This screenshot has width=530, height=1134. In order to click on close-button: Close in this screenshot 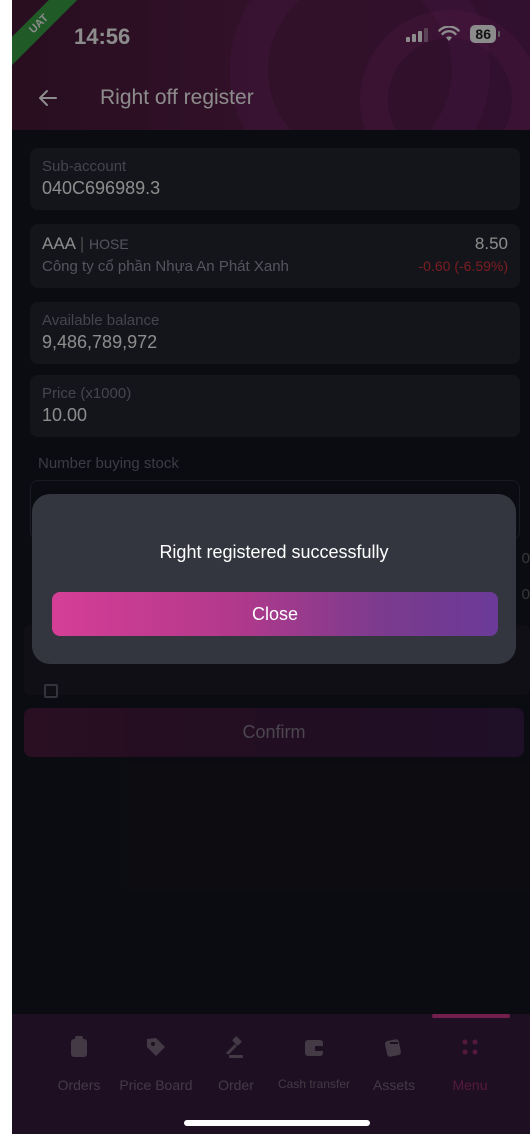, I will do `click(275, 614)`.